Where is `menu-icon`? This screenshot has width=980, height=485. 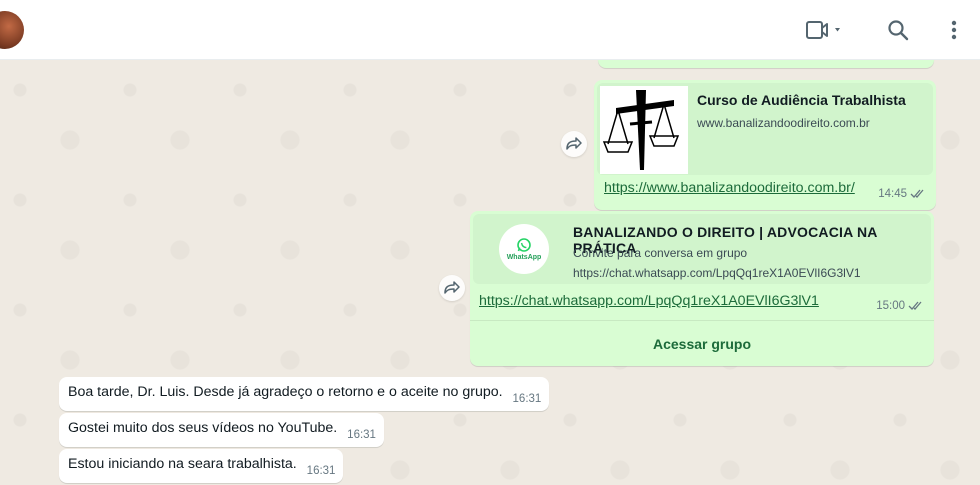
menu-icon is located at coordinates (954, 30).